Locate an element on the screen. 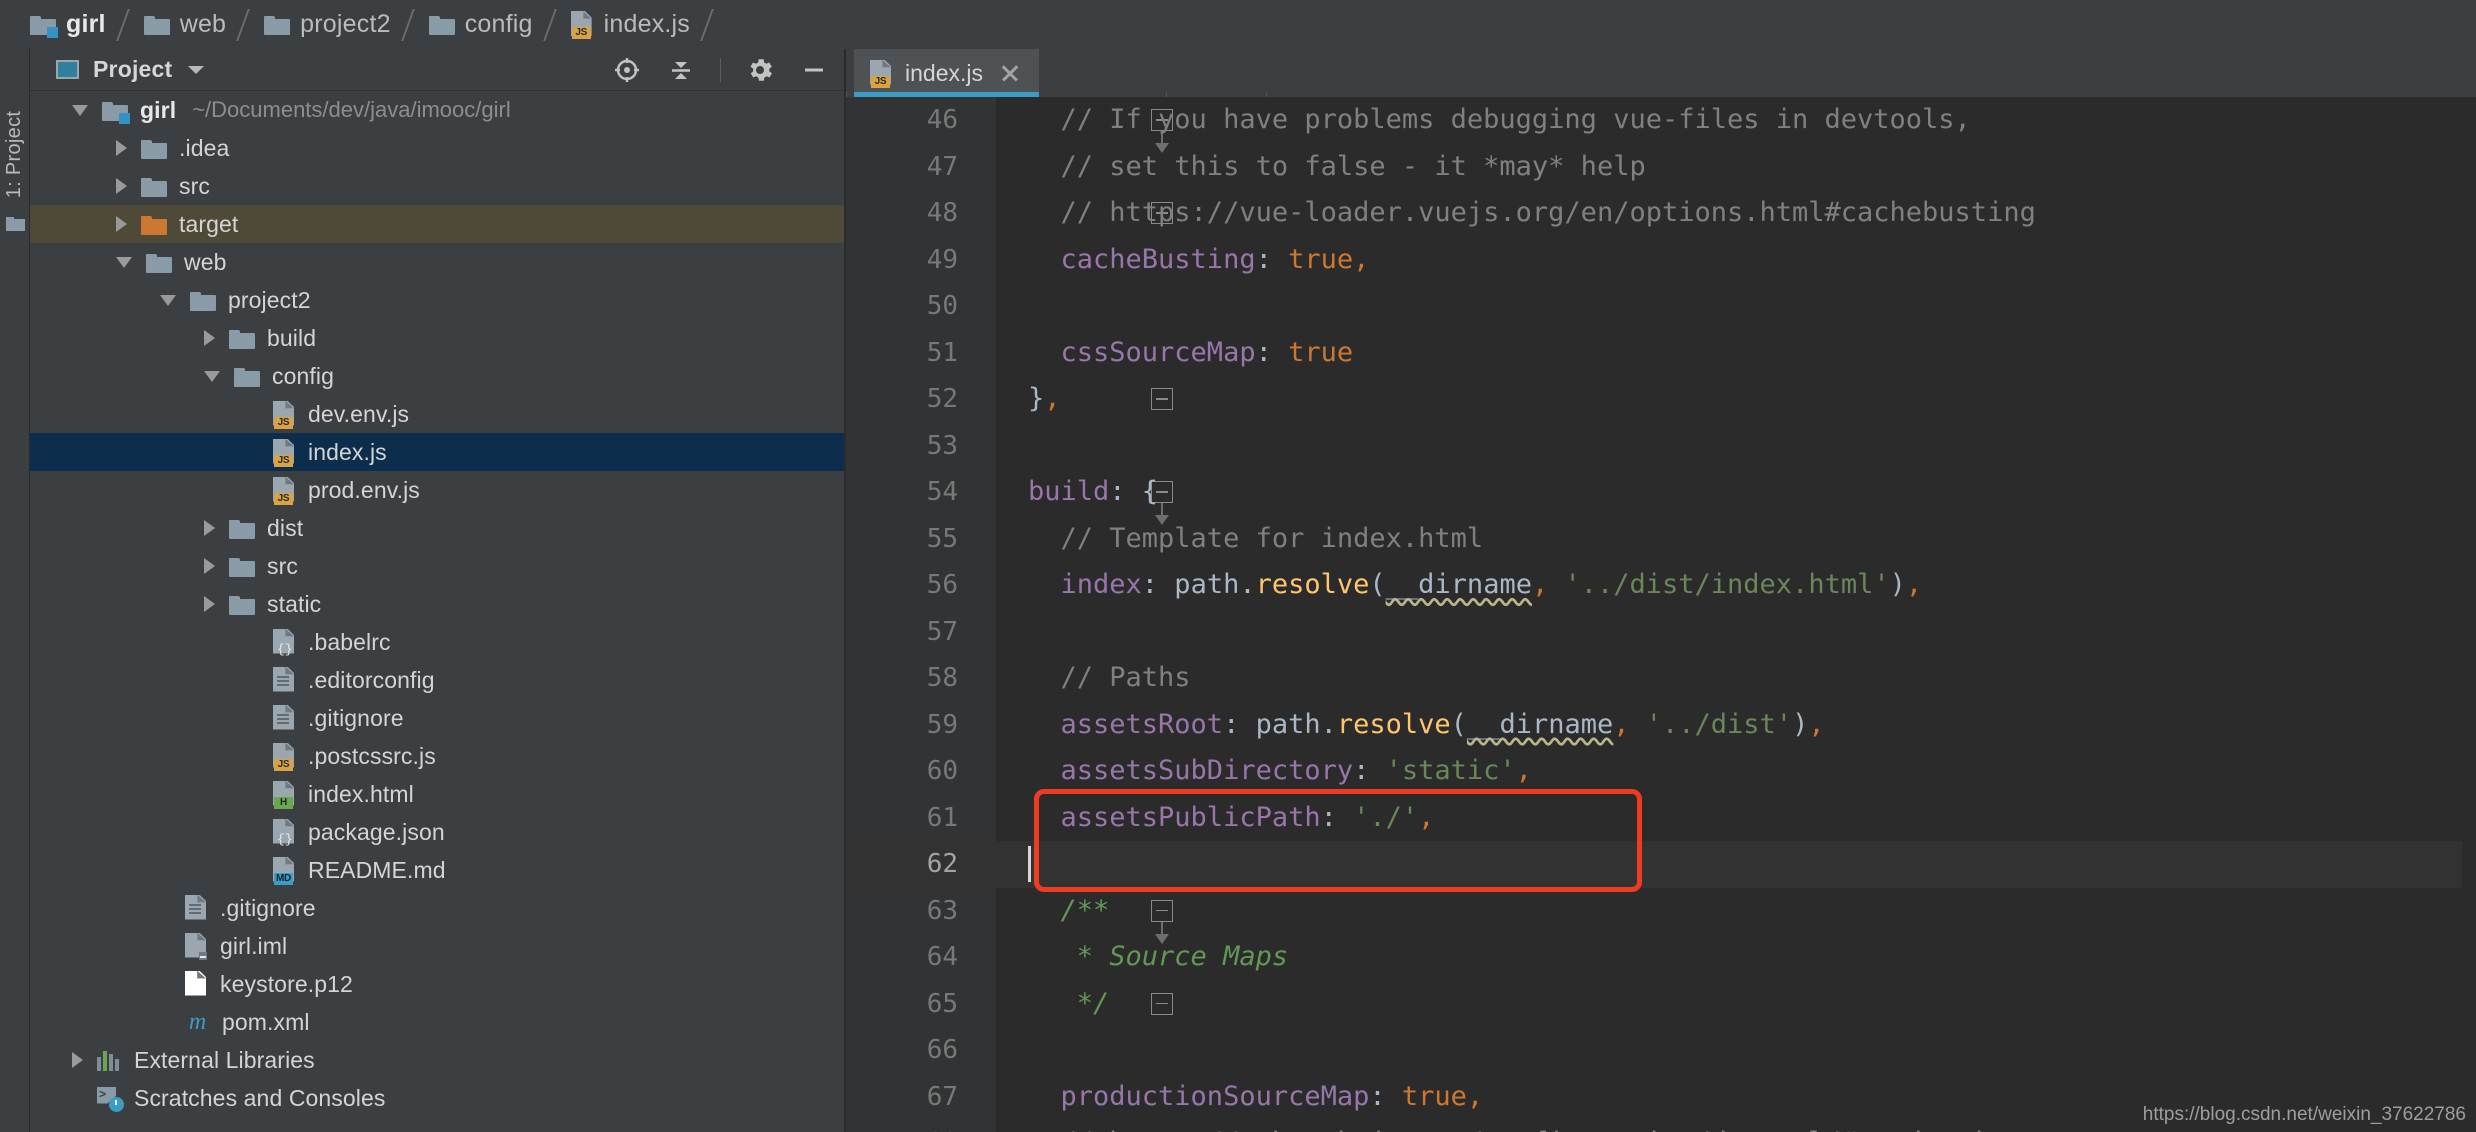 The image size is (2476, 1132). tree-row: keystore.p12 is located at coordinates (437, 984).